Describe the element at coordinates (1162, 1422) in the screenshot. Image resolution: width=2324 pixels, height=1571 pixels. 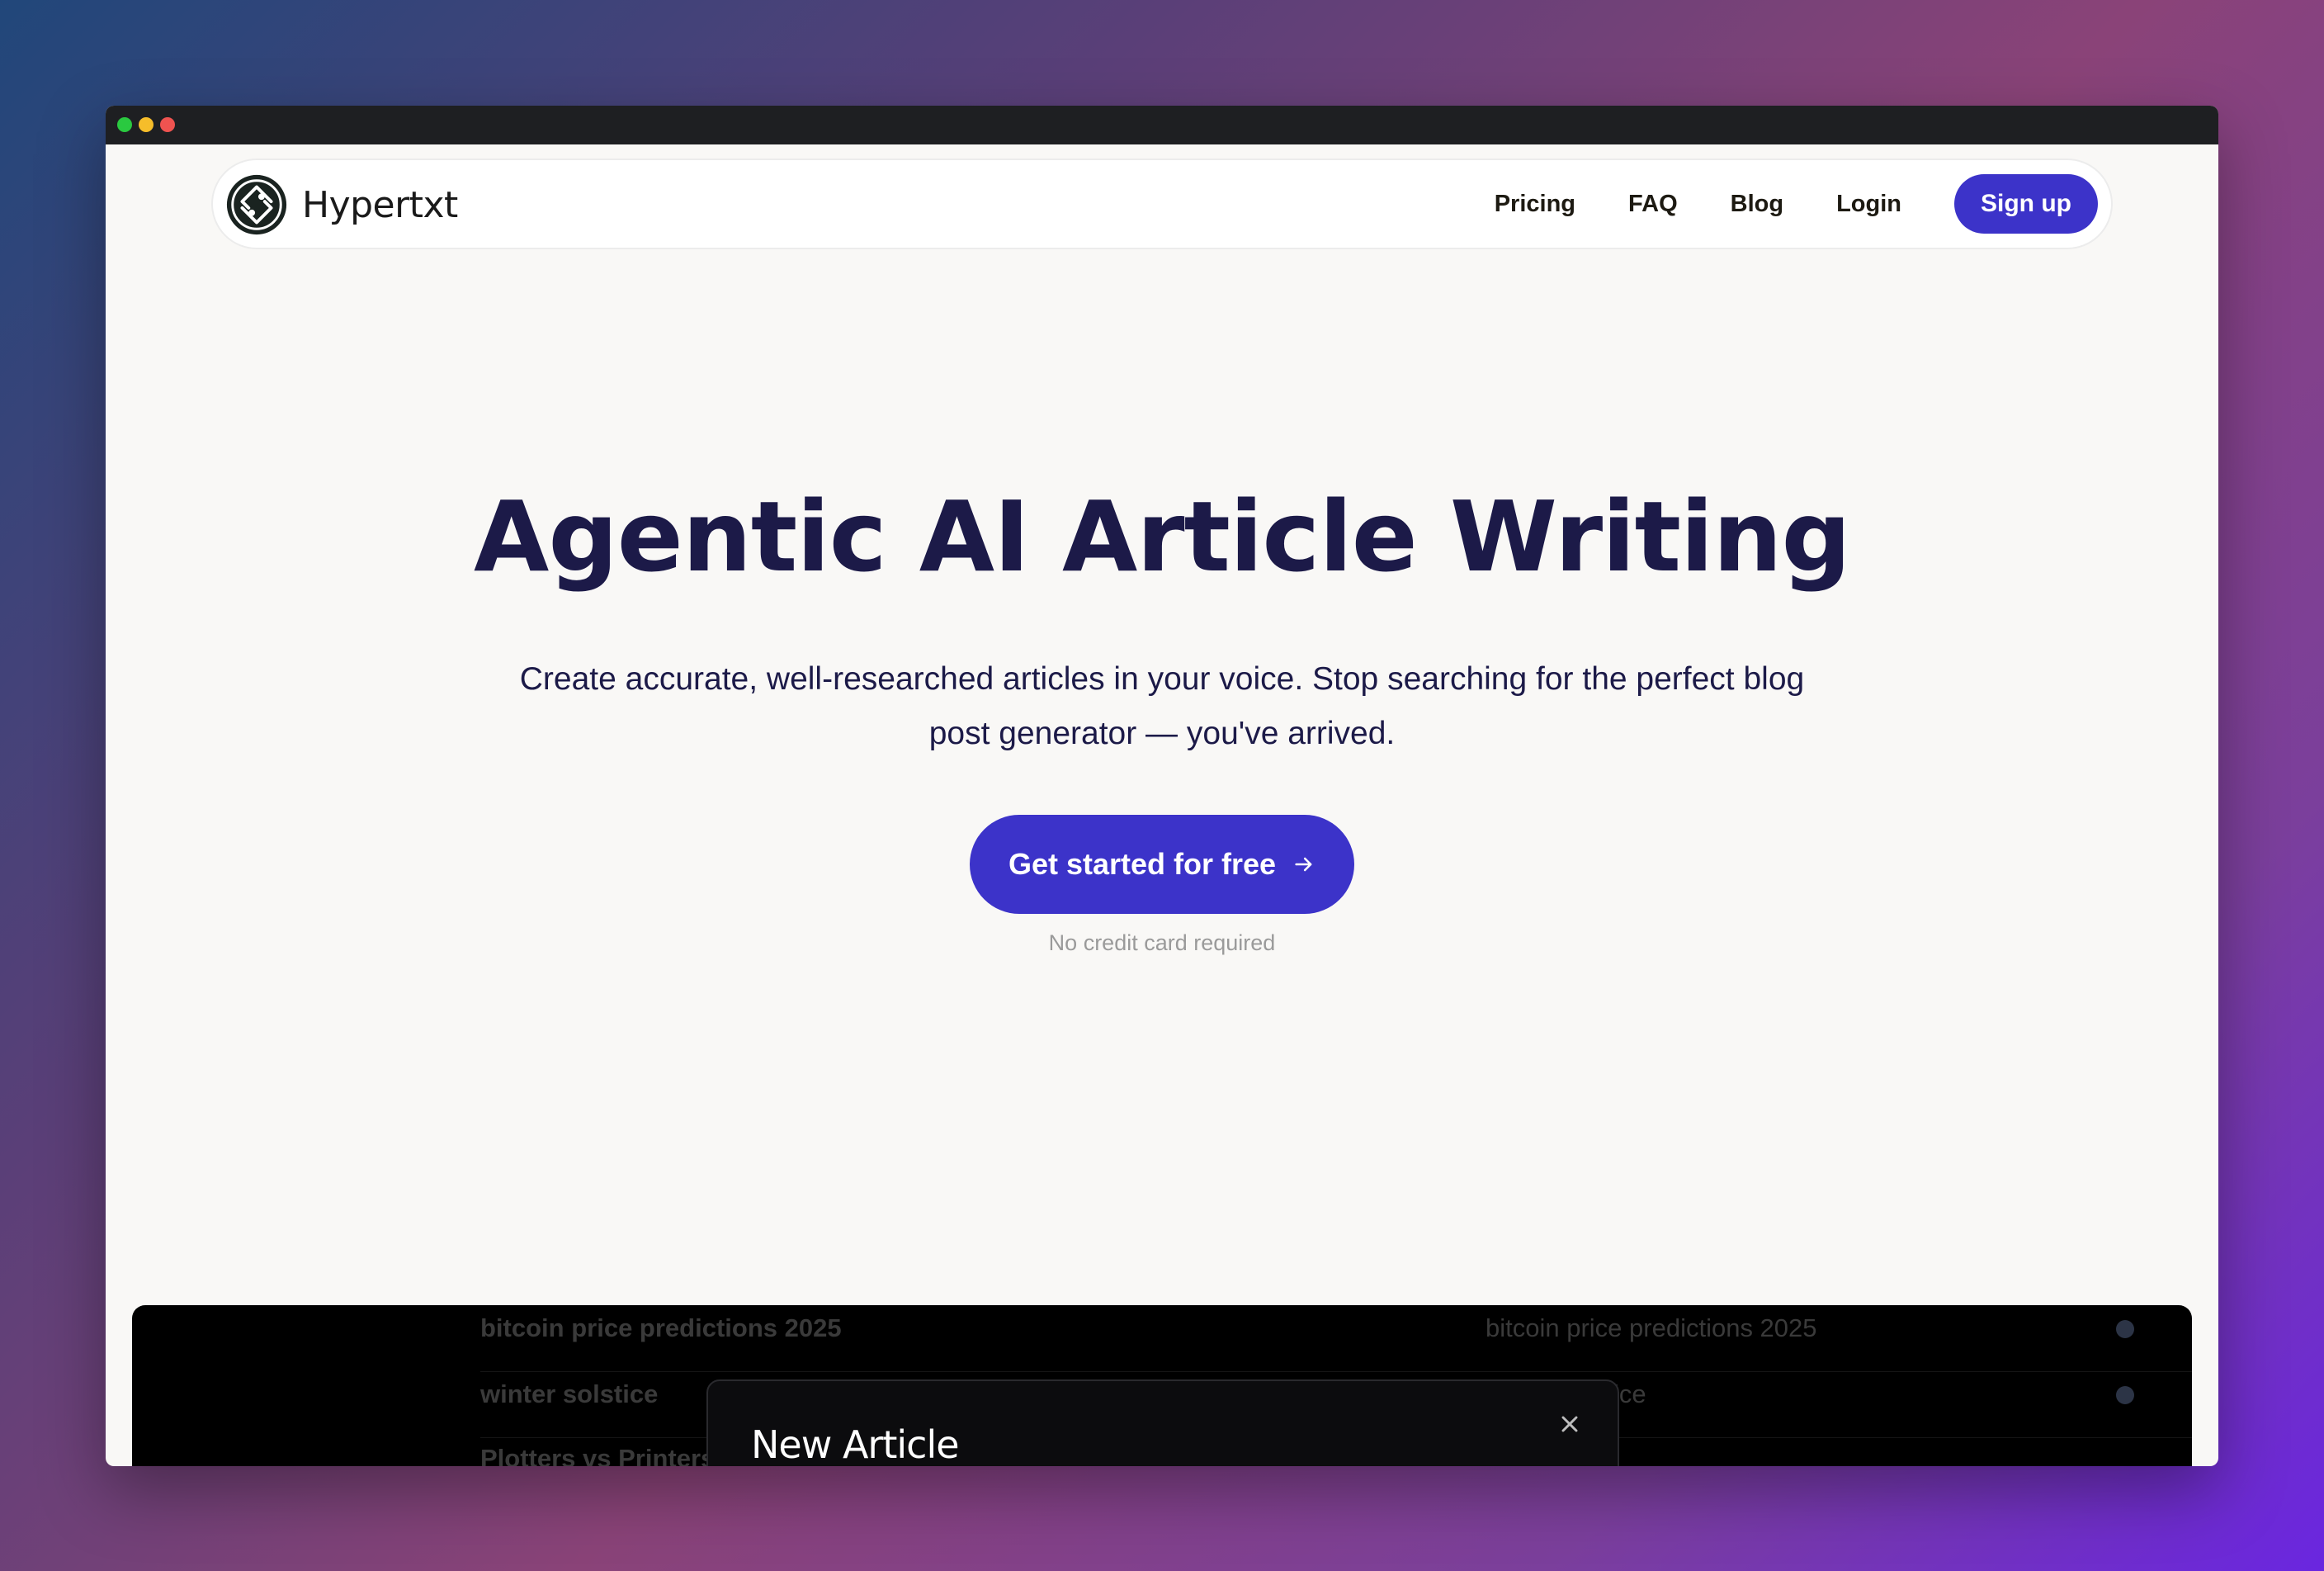
I see `new-article-modal: New Article` at that location.